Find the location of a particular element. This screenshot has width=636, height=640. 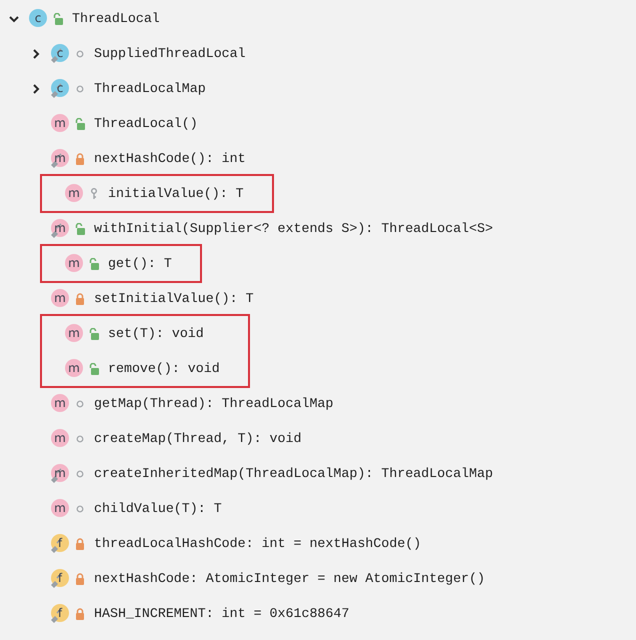

tree-item-label: set(T): void is located at coordinates (156, 334).